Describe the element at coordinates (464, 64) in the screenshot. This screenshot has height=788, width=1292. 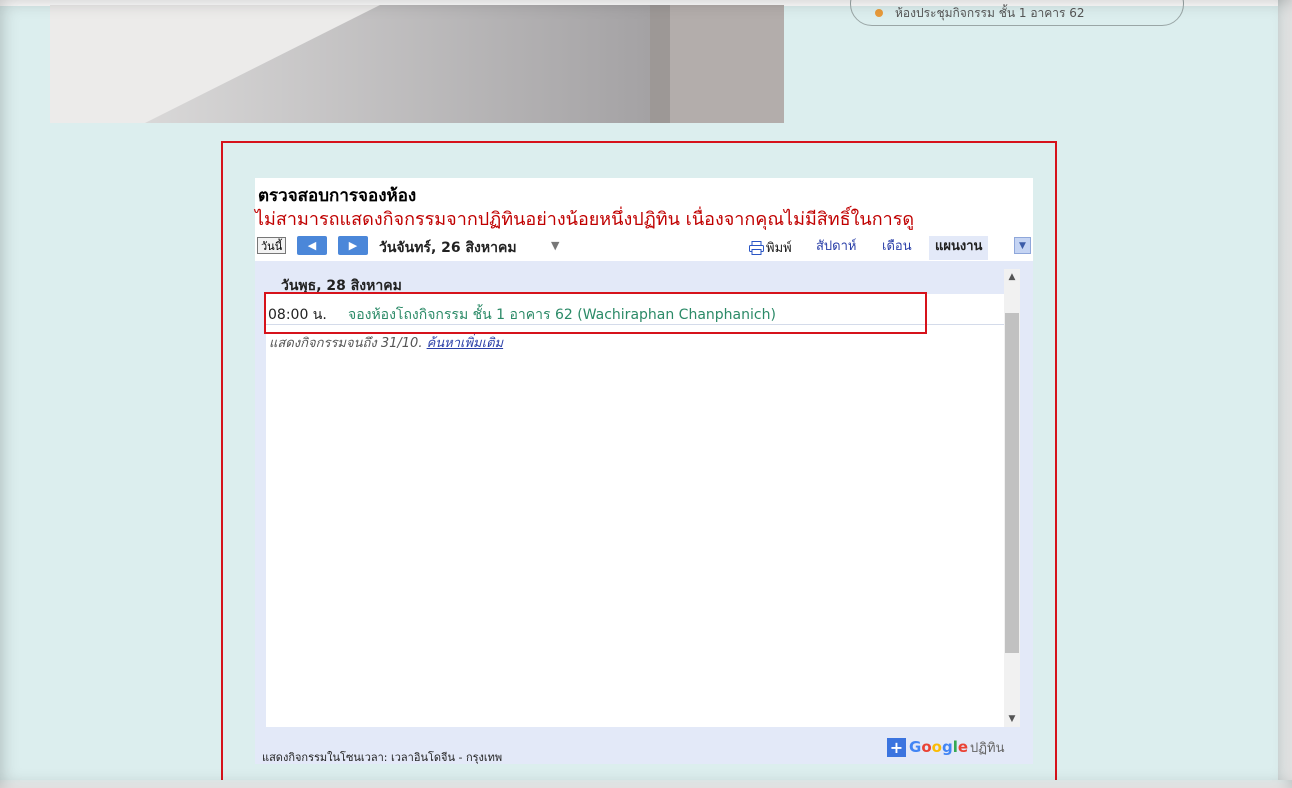
I see `photo-shadow` at that location.